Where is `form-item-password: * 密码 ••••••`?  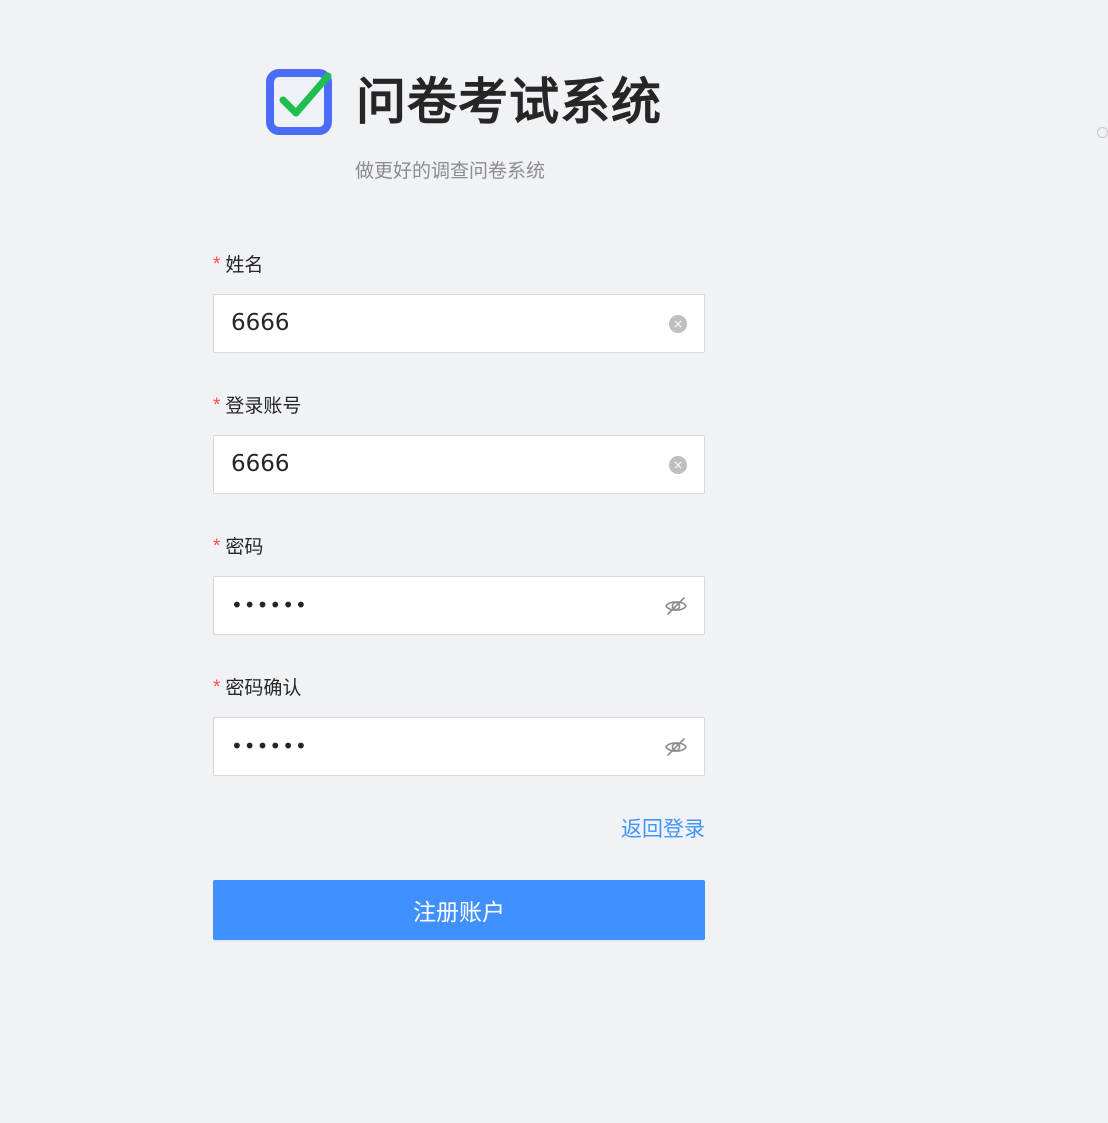 form-item-password: * 密码 •••••• is located at coordinates (459, 584).